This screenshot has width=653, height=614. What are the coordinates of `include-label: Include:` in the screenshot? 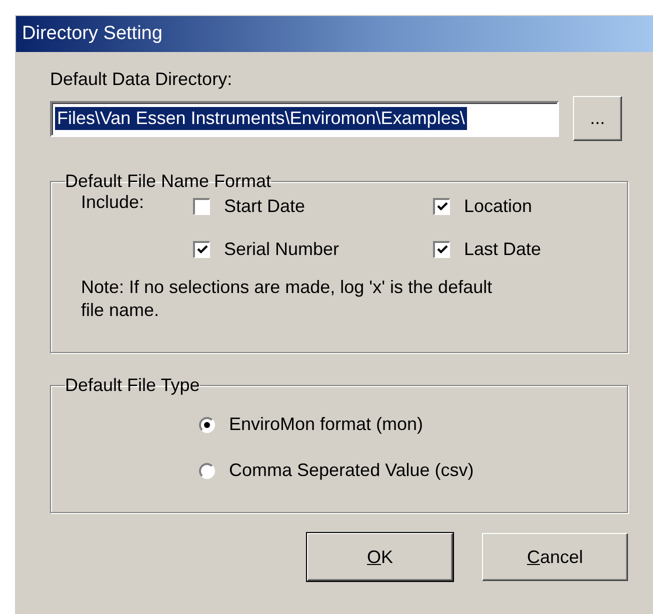 It's located at (113, 202).